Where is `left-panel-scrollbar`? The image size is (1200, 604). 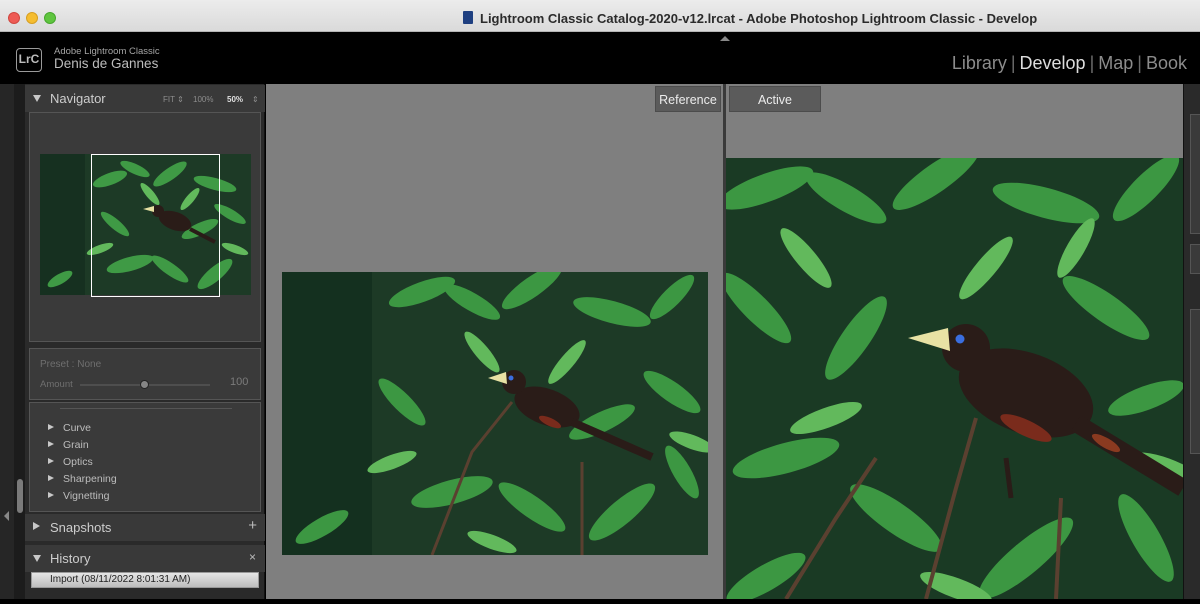
left-panel-scrollbar is located at coordinates (19, 341).